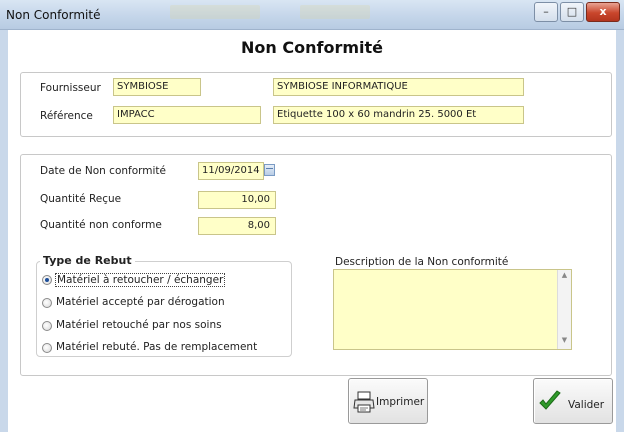  Describe the element at coordinates (586, 405) in the screenshot. I see `validate-button-label: Valider` at that location.